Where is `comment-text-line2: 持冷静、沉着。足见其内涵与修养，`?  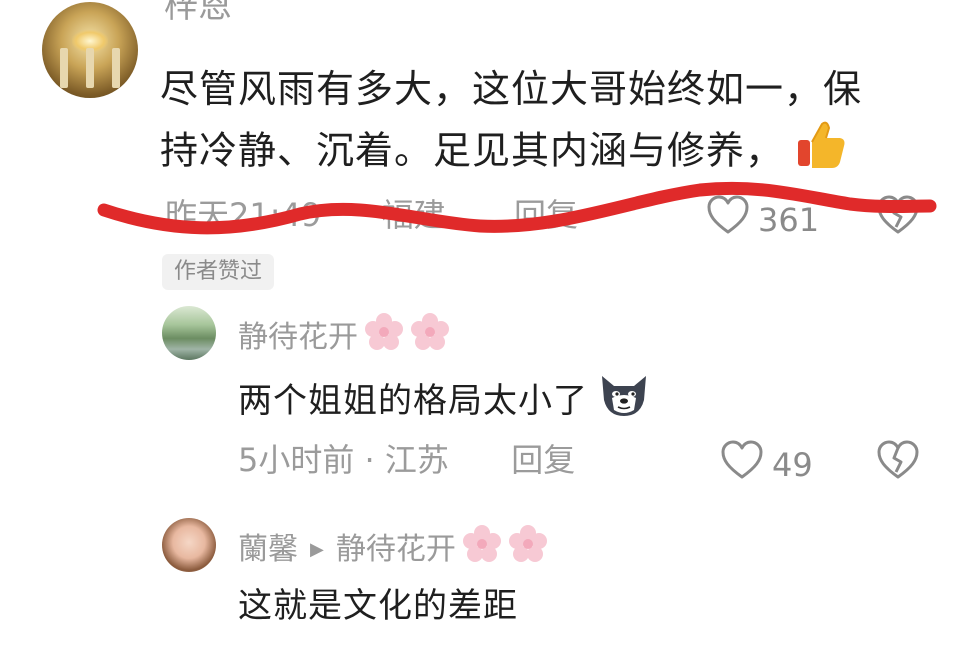 comment-text-line2: 持冷静、沉着。足见其内涵与修养， is located at coordinates (472, 150).